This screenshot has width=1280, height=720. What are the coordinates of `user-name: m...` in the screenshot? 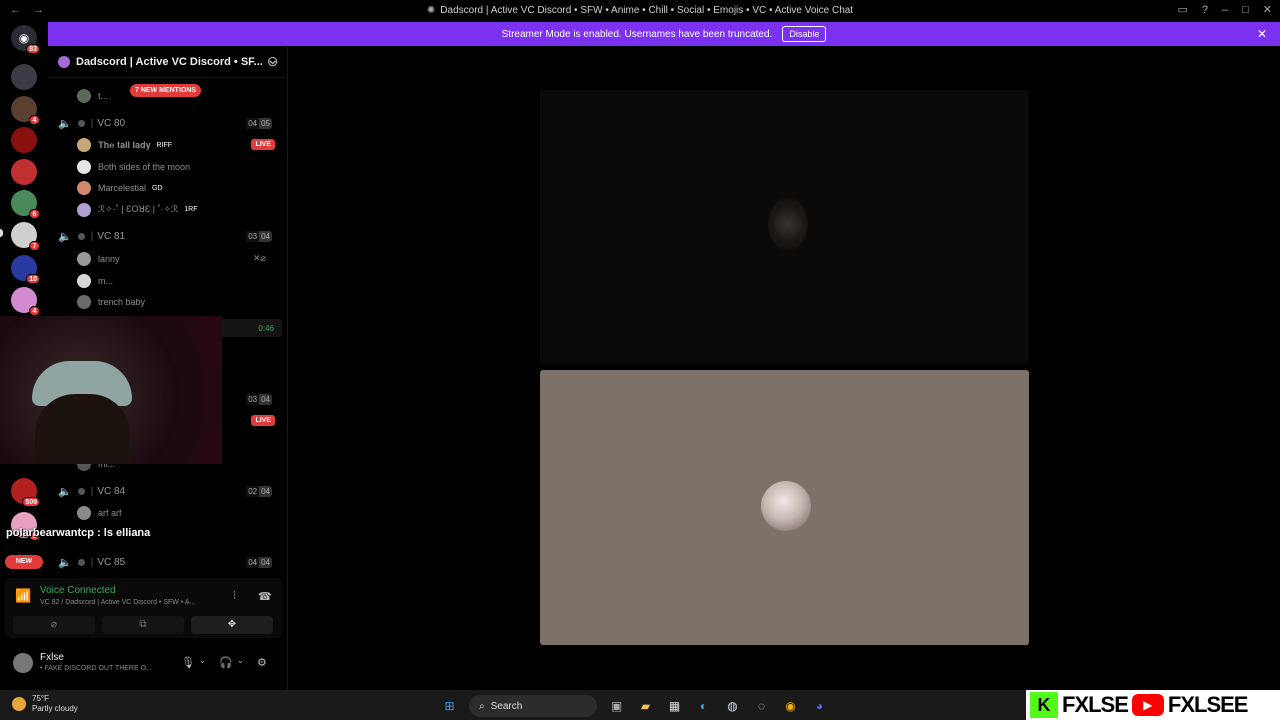 It's located at (105, 280).